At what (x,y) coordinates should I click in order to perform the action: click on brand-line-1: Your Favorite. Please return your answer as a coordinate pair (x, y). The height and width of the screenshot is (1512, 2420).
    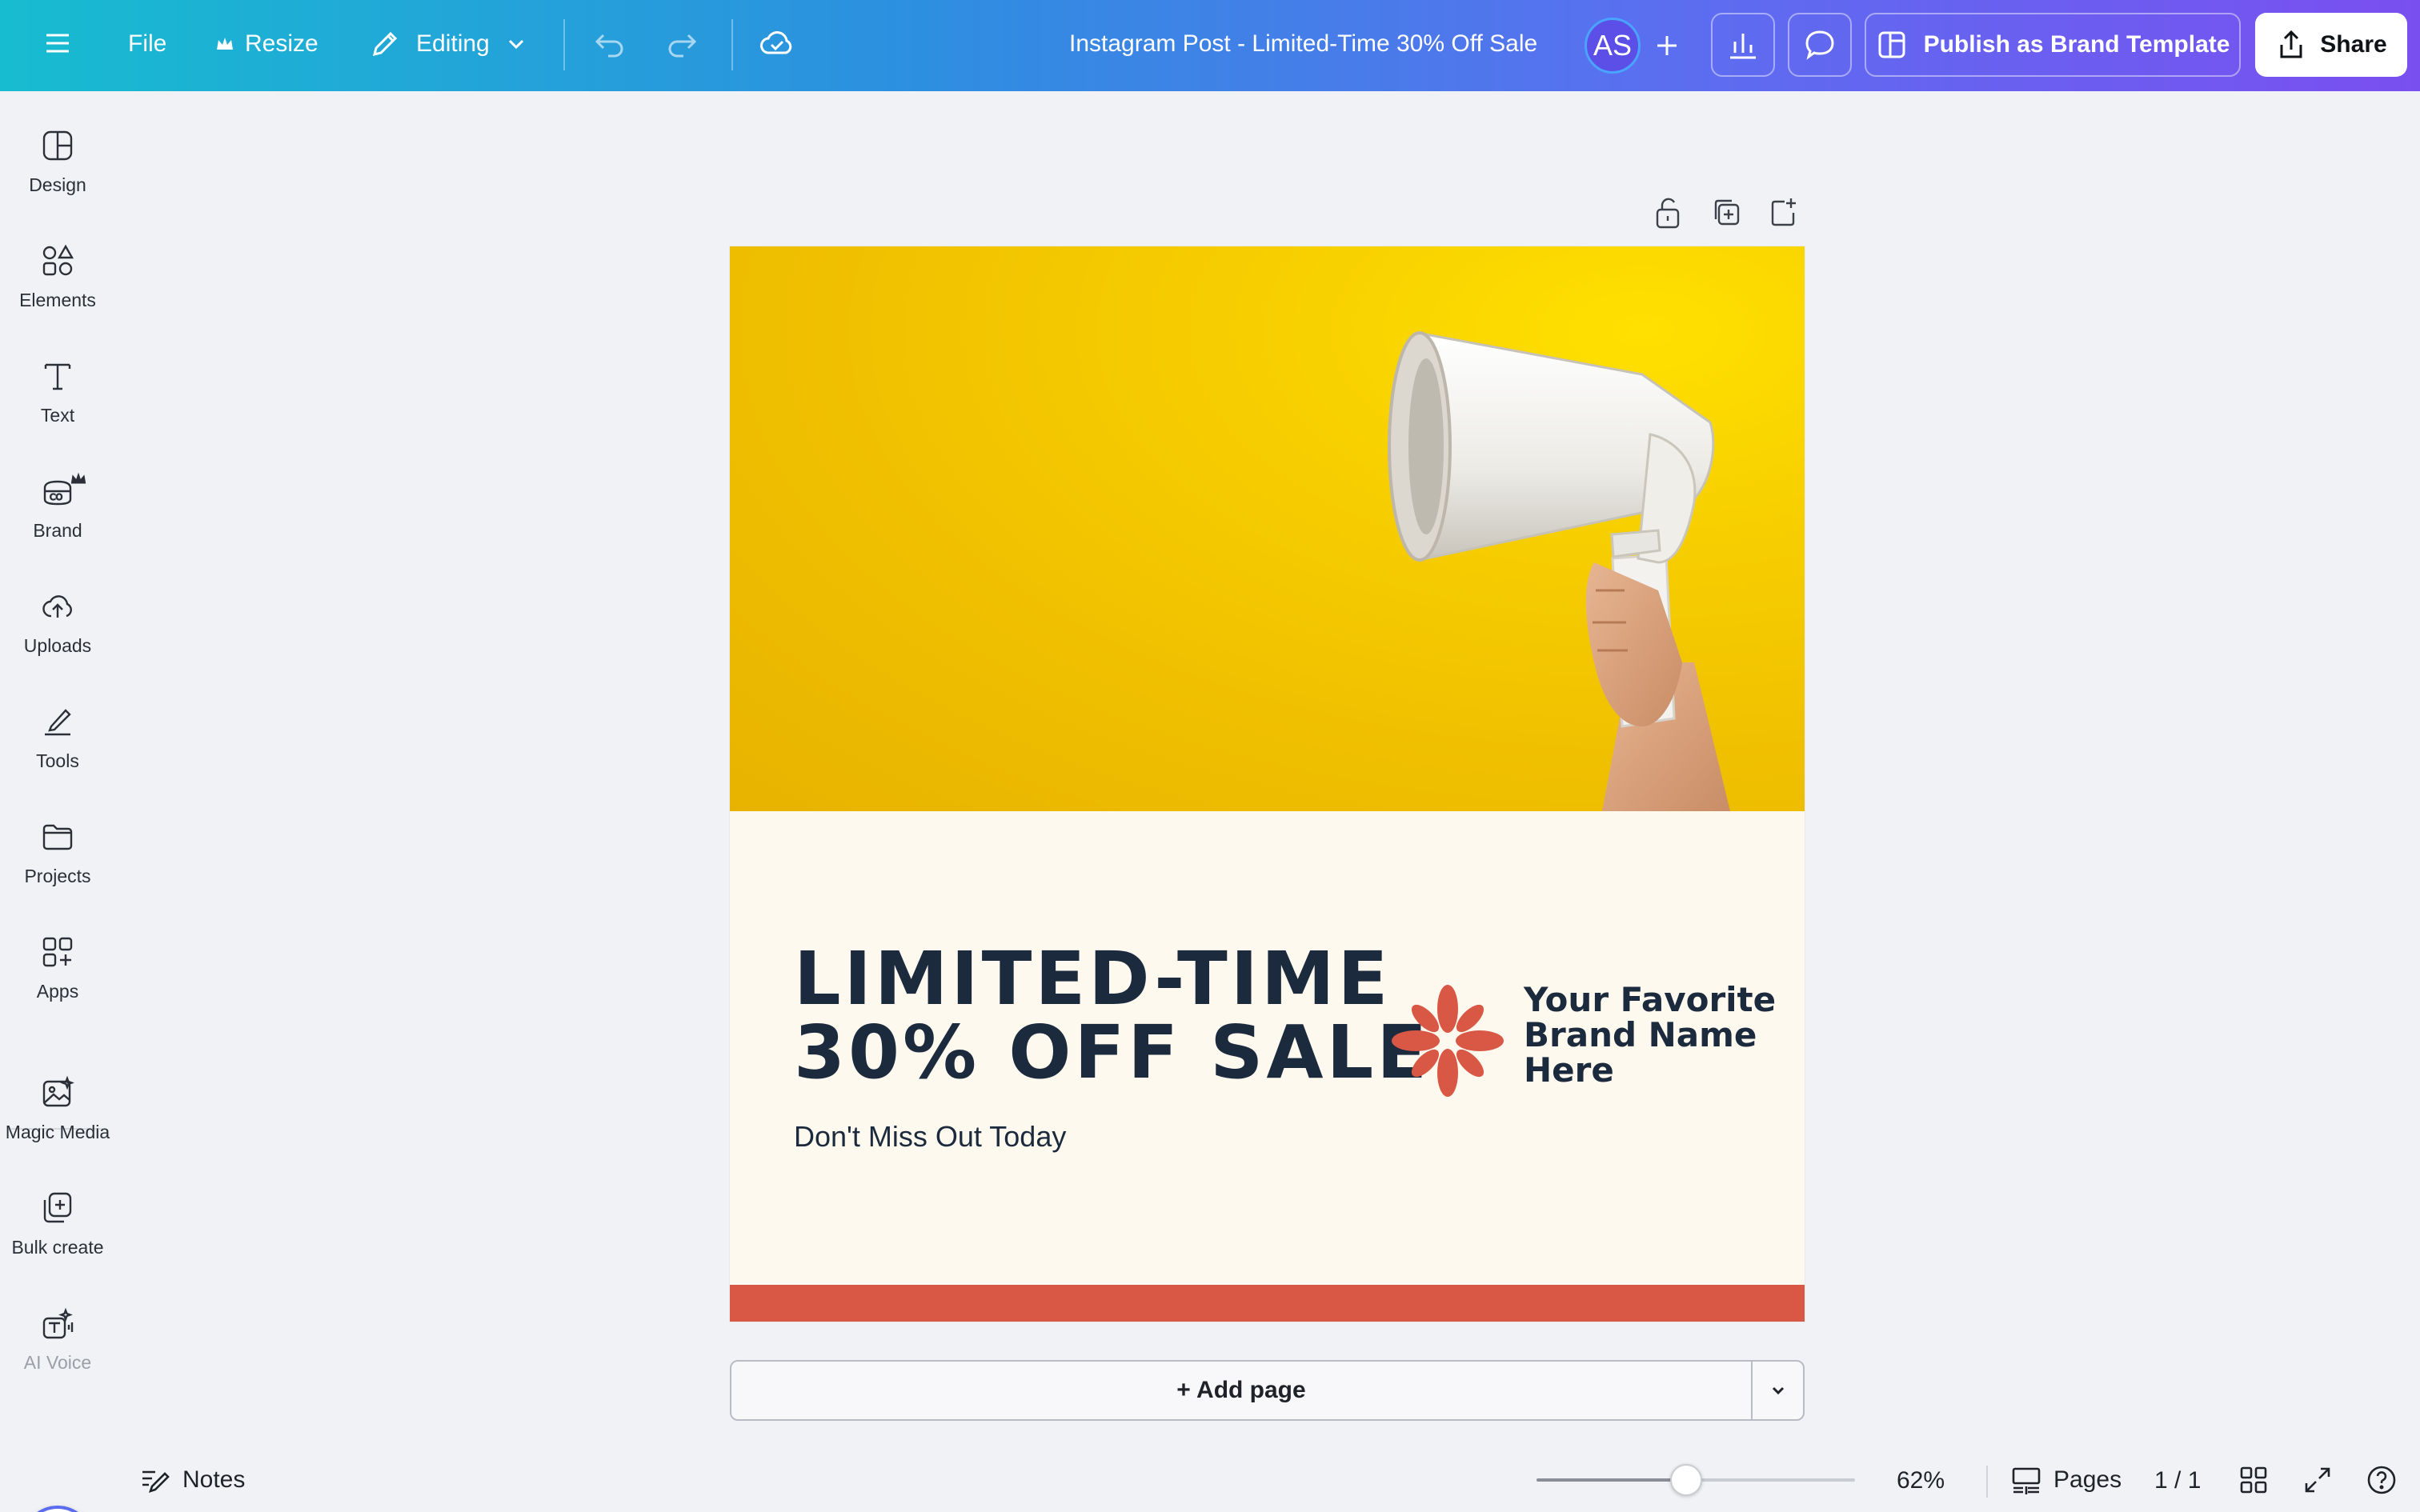
    Looking at the image, I should click on (1650, 999).